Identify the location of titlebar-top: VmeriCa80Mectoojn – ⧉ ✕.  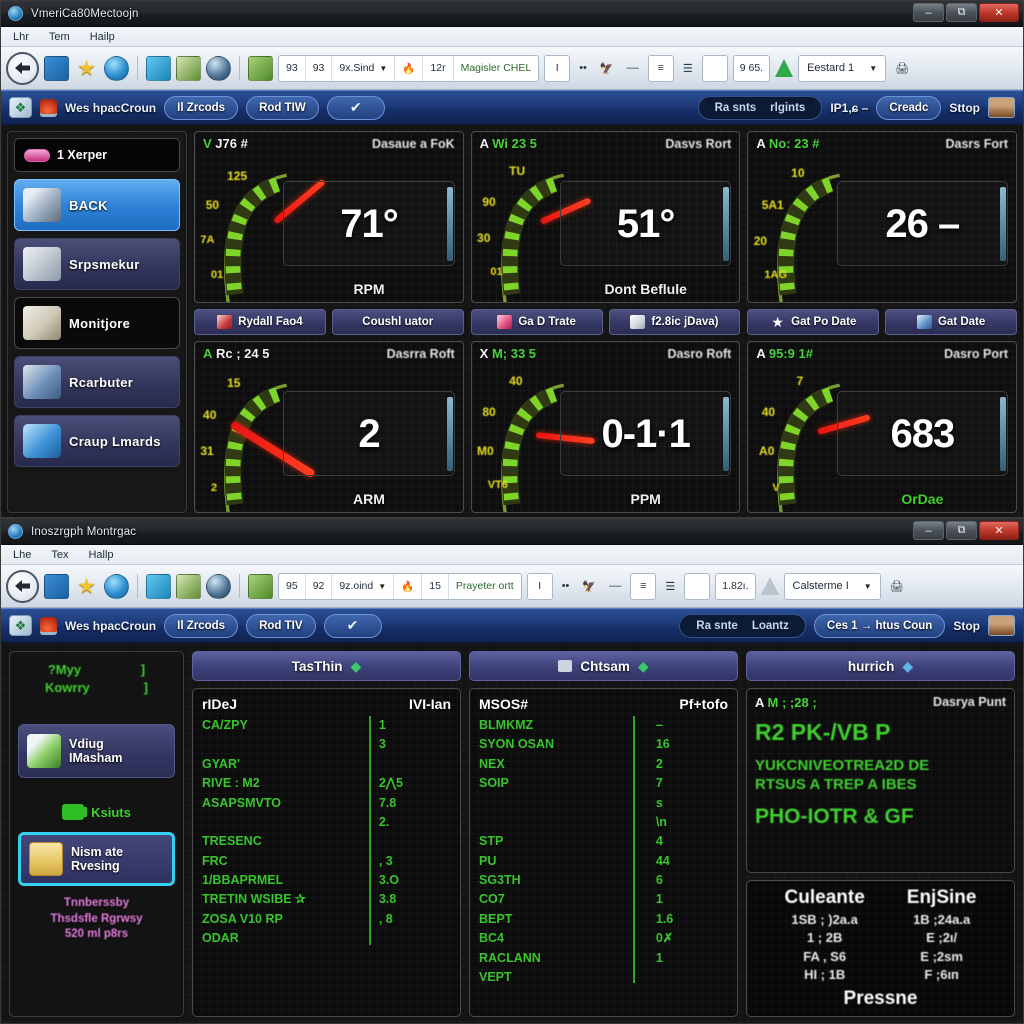
(512, 14).